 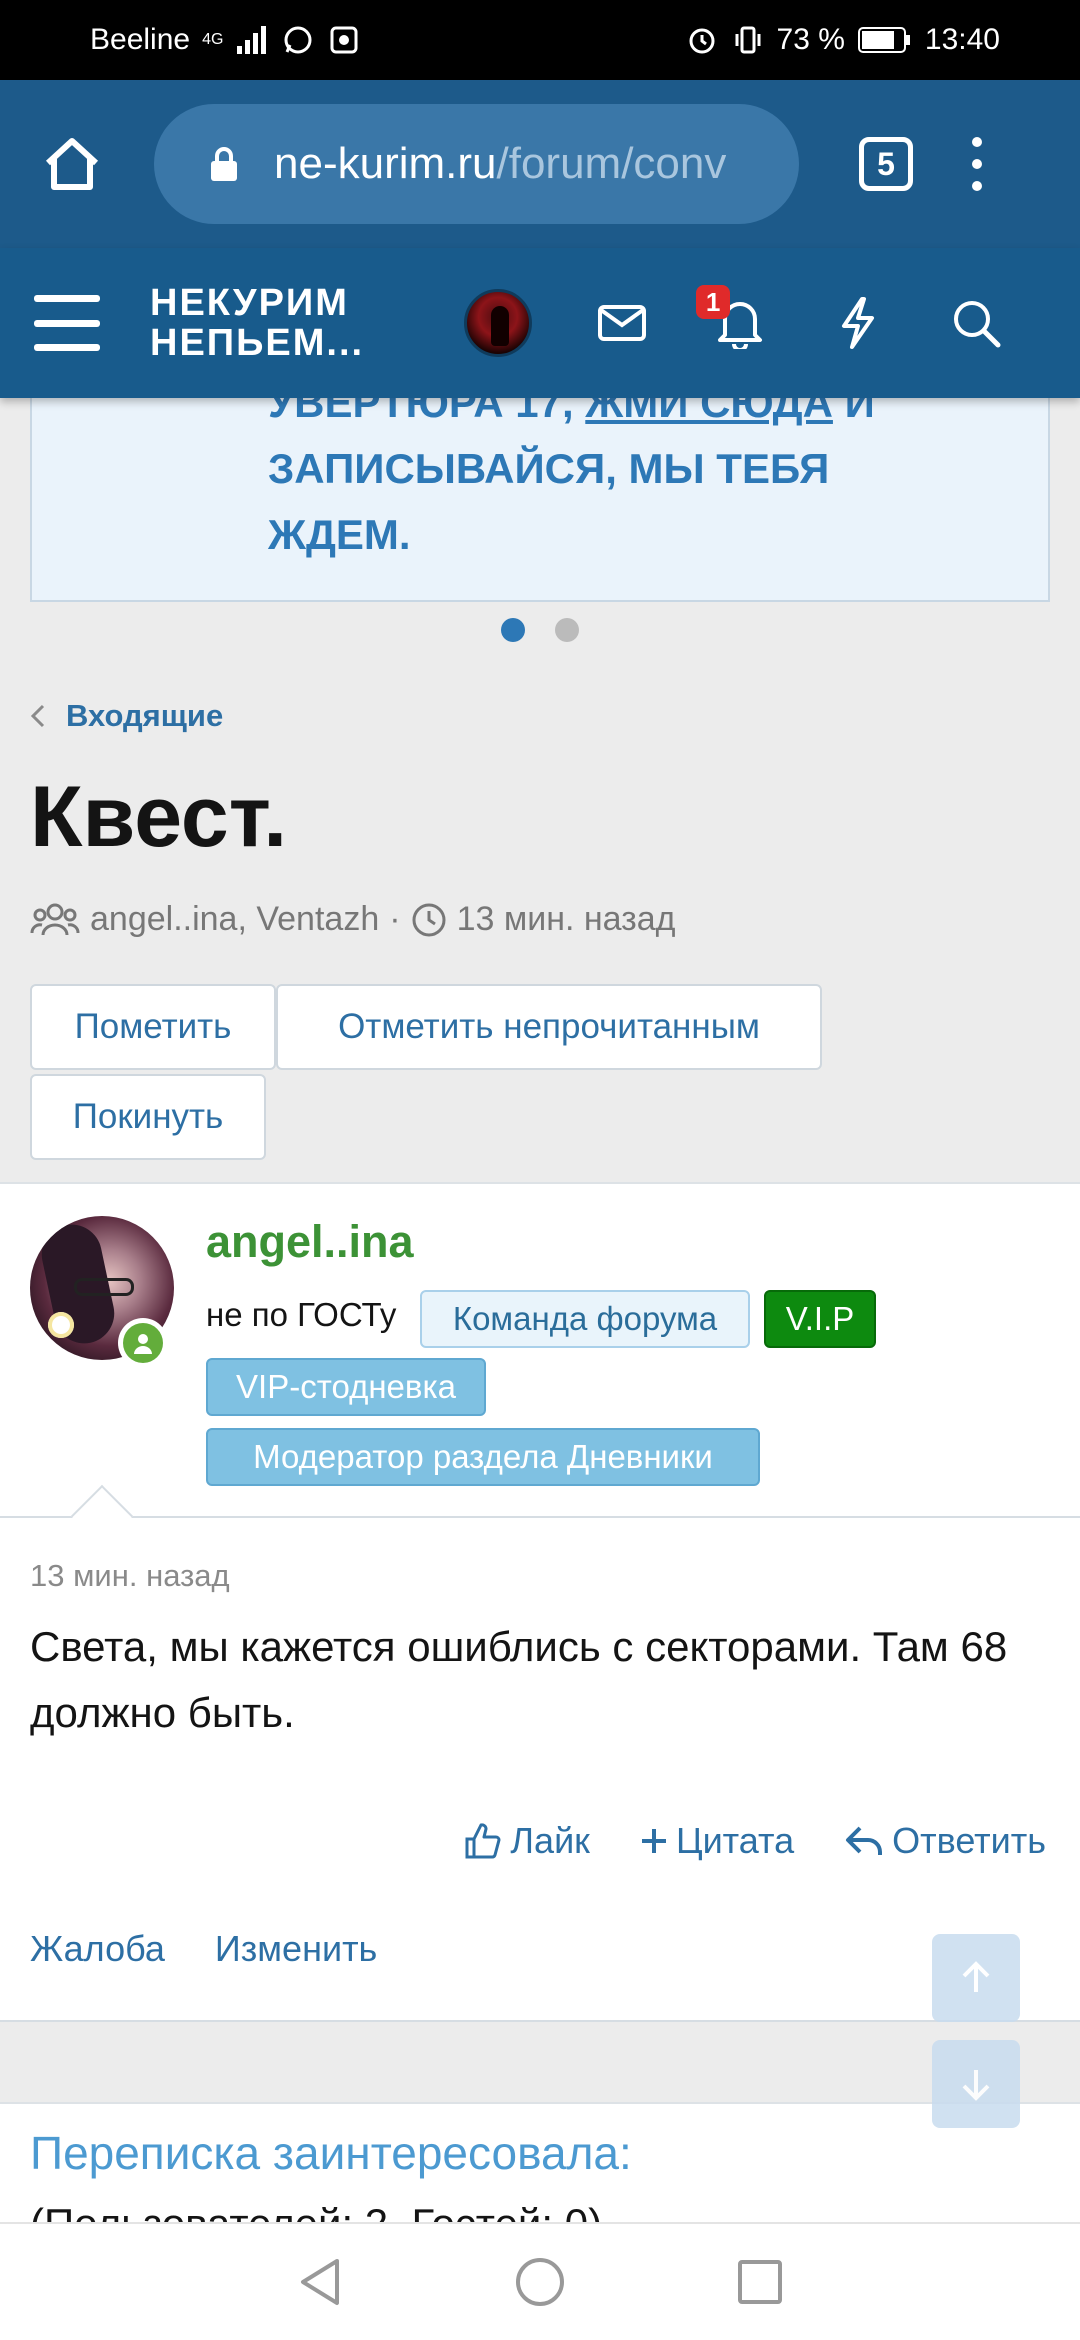 What do you see at coordinates (144, 716) in the screenshot?
I see `breadcrumb-inbox: Входящие` at bounding box center [144, 716].